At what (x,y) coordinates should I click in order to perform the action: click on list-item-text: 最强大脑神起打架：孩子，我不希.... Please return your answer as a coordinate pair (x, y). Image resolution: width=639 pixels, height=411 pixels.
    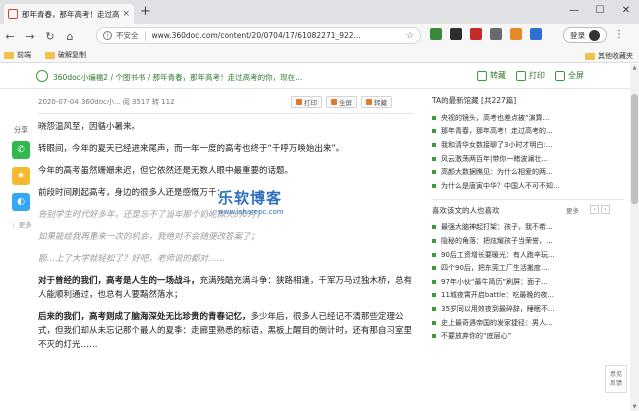
    Looking at the image, I should click on (497, 227).